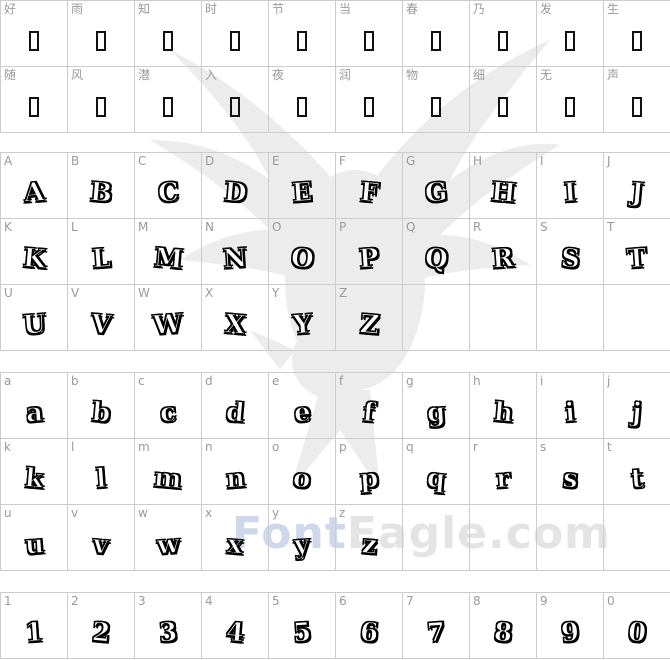 The height and width of the screenshot is (660, 670). What do you see at coordinates (302, 626) in the screenshot?
I see `glyph-cell: 55` at bounding box center [302, 626].